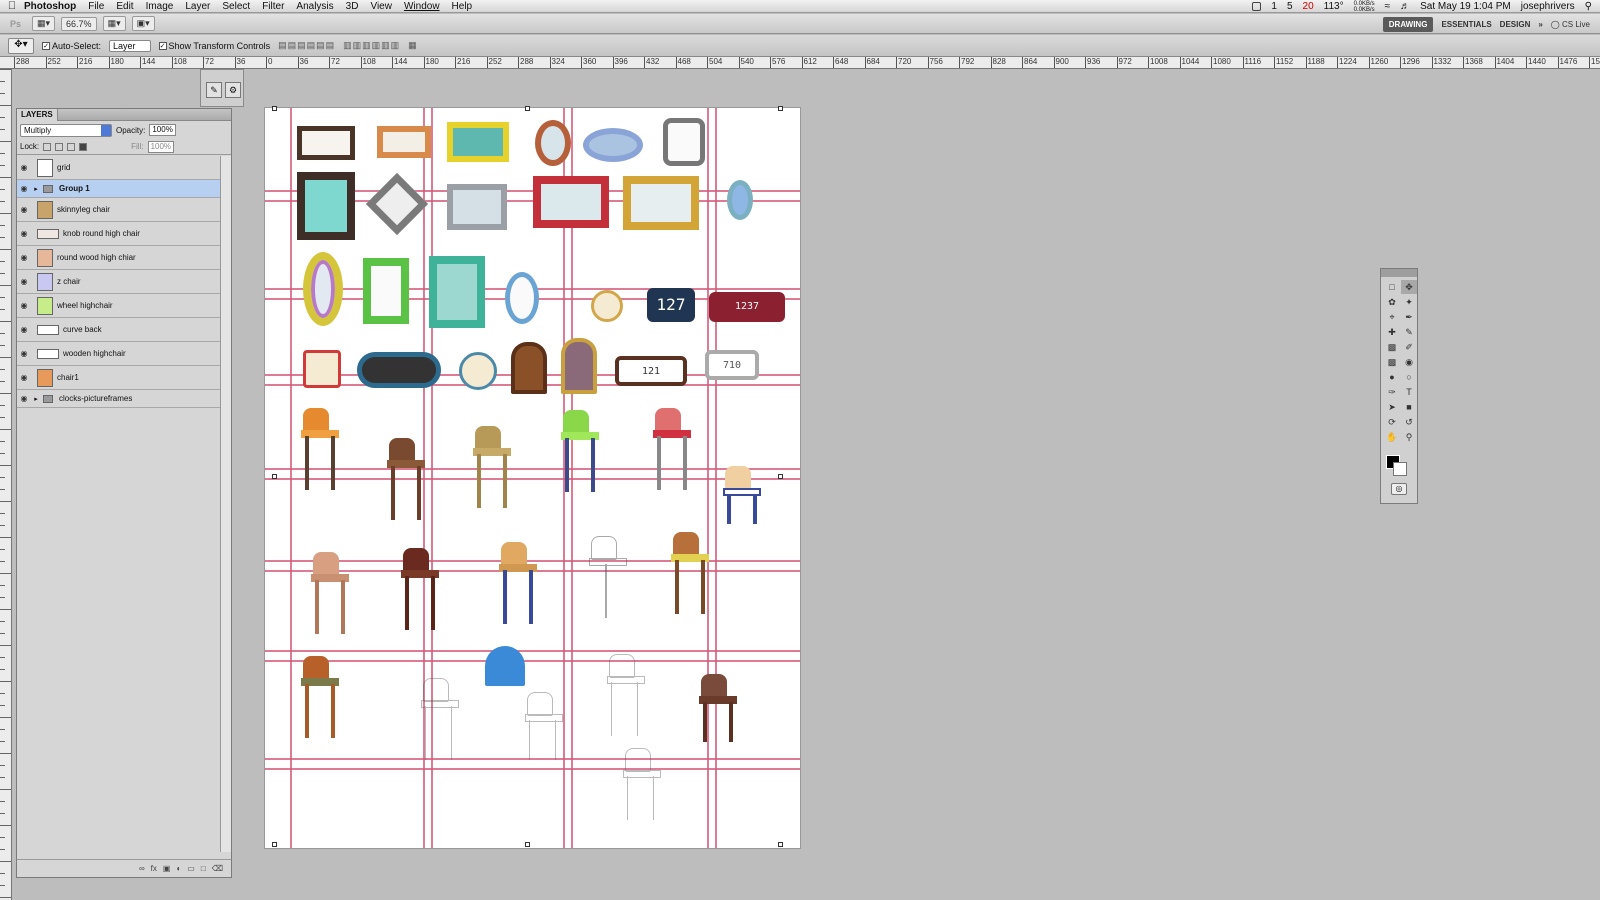 Image resolution: width=1600 pixels, height=900 pixels. Describe the element at coordinates (119, 330) in the screenshot. I see `layer-row: ◉ curve back` at that location.